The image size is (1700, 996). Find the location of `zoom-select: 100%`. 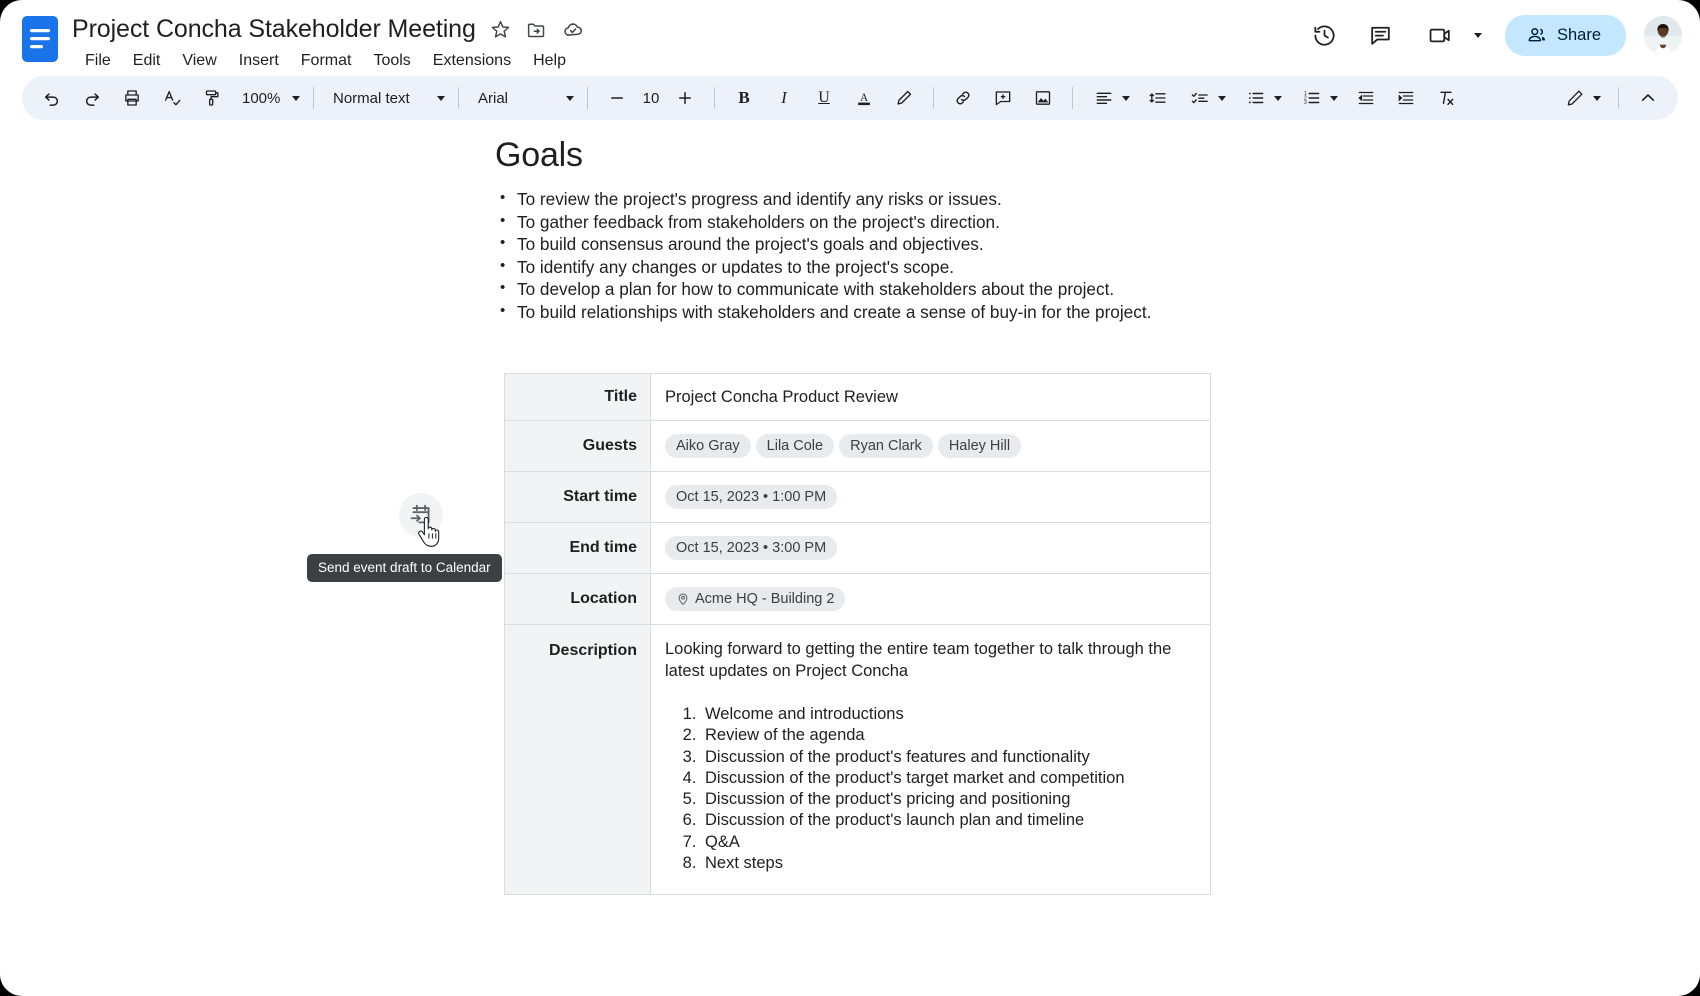

zoom-select: 100% is located at coordinates (268, 98).